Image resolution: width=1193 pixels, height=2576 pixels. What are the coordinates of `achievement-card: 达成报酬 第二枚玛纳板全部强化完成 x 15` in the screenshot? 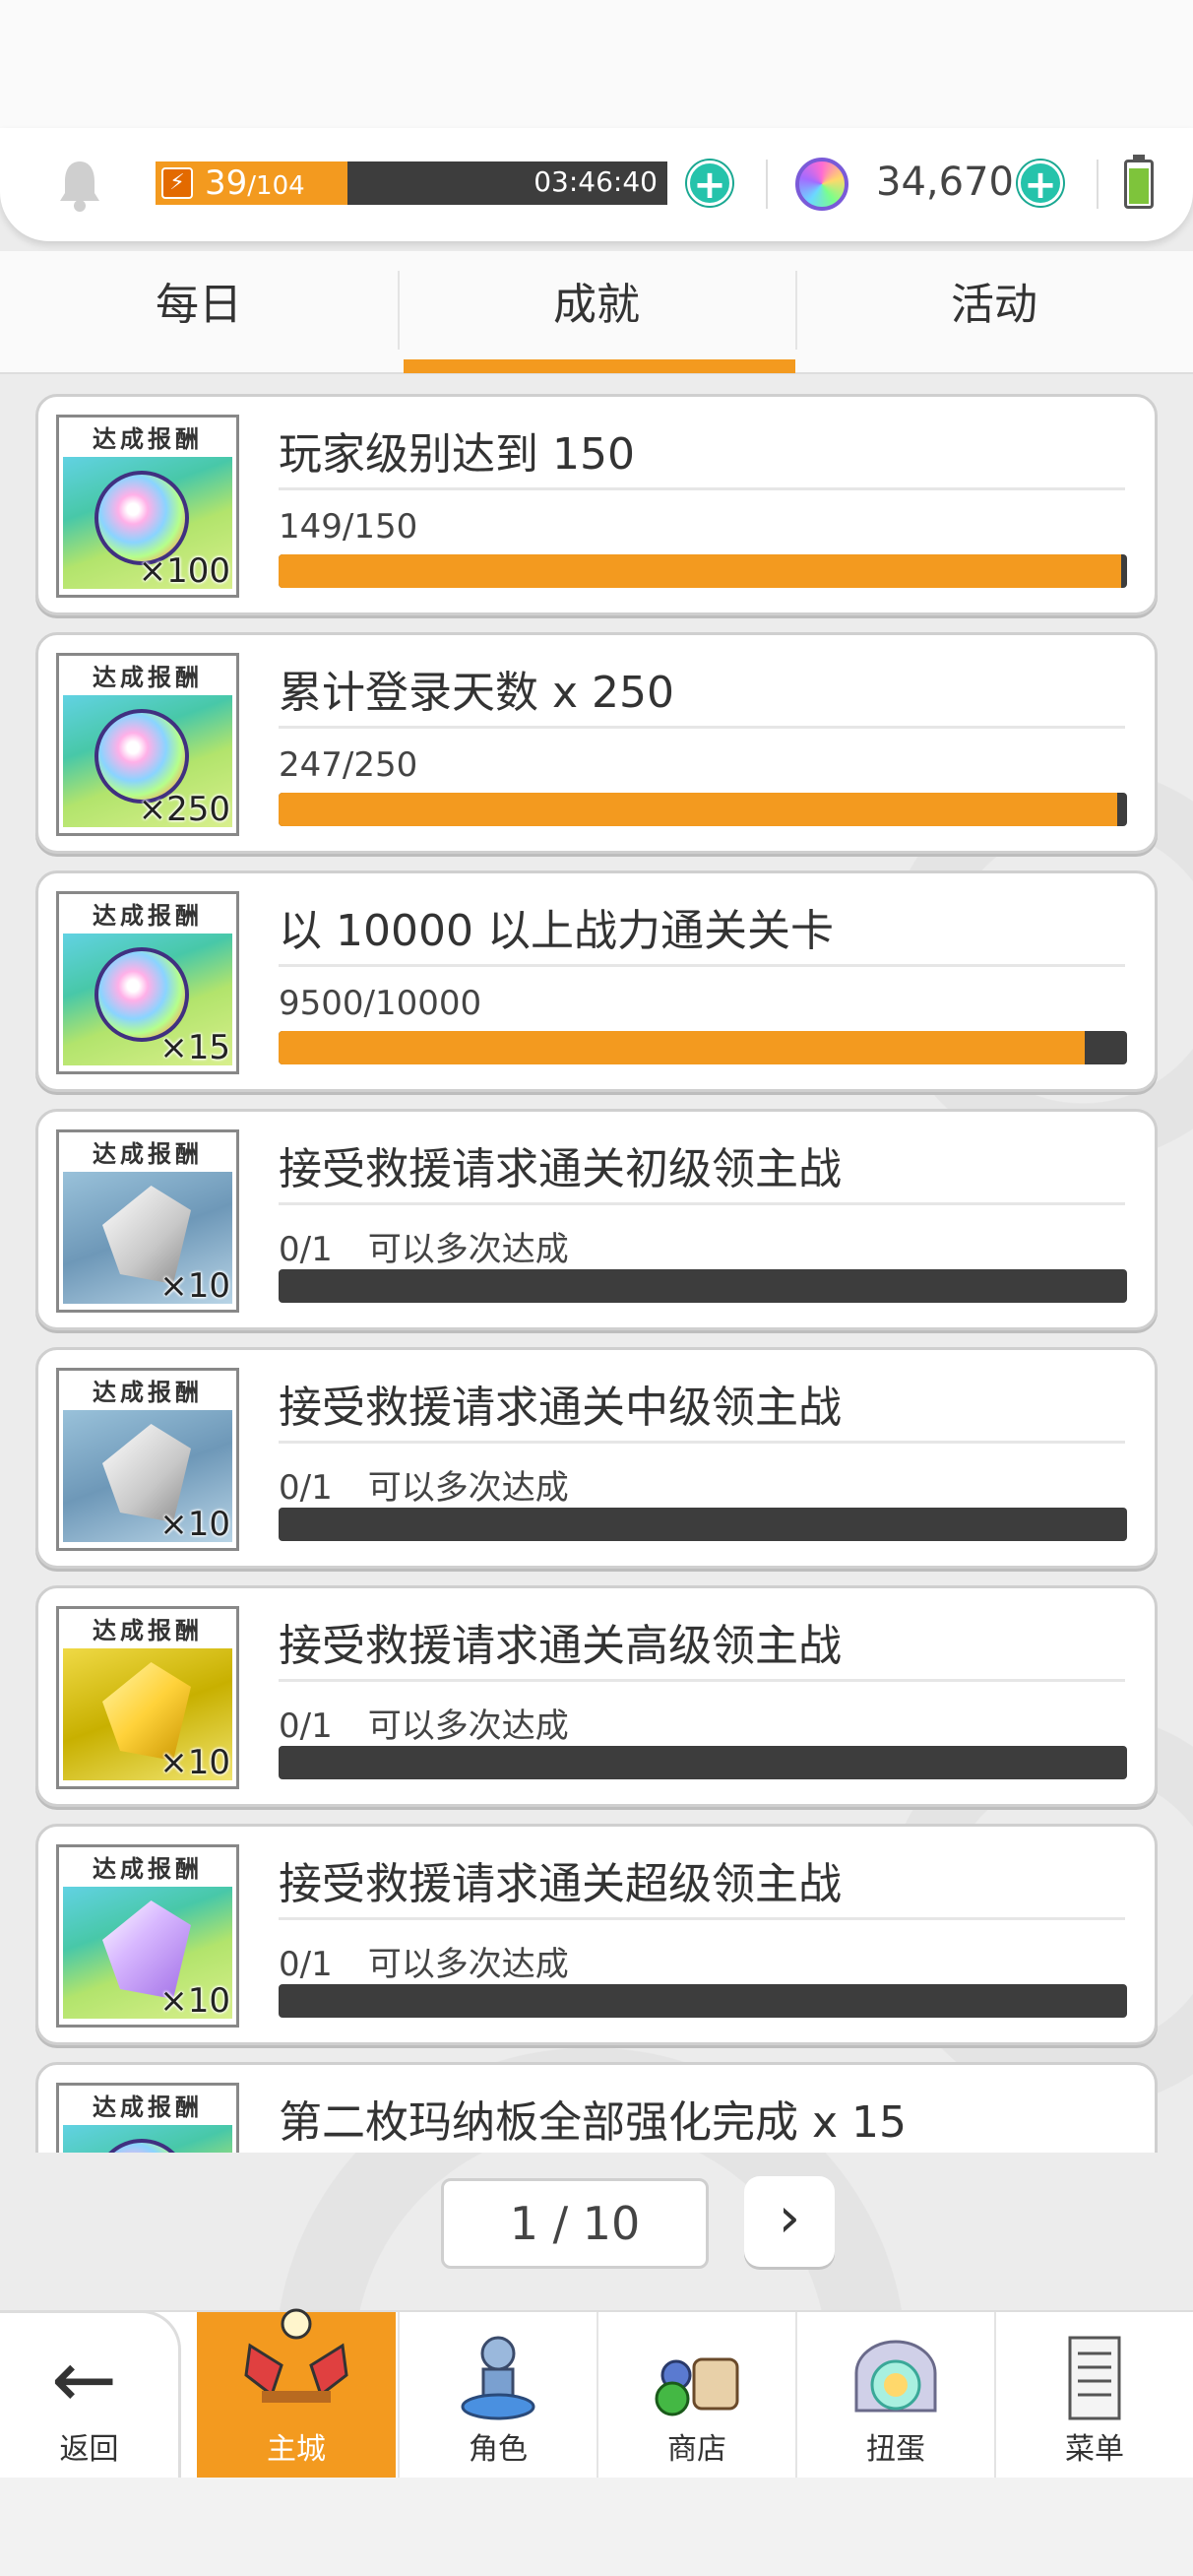 It's located at (596, 2107).